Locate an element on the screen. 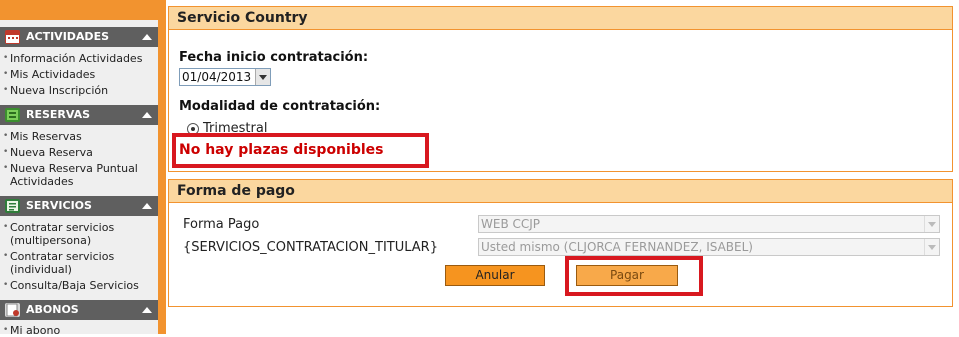 The height and width of the screenshot is (337, 959). sidebar-item-nueva-inscripcion: • Nueva Inscripción is located at coordinates (80, 90).